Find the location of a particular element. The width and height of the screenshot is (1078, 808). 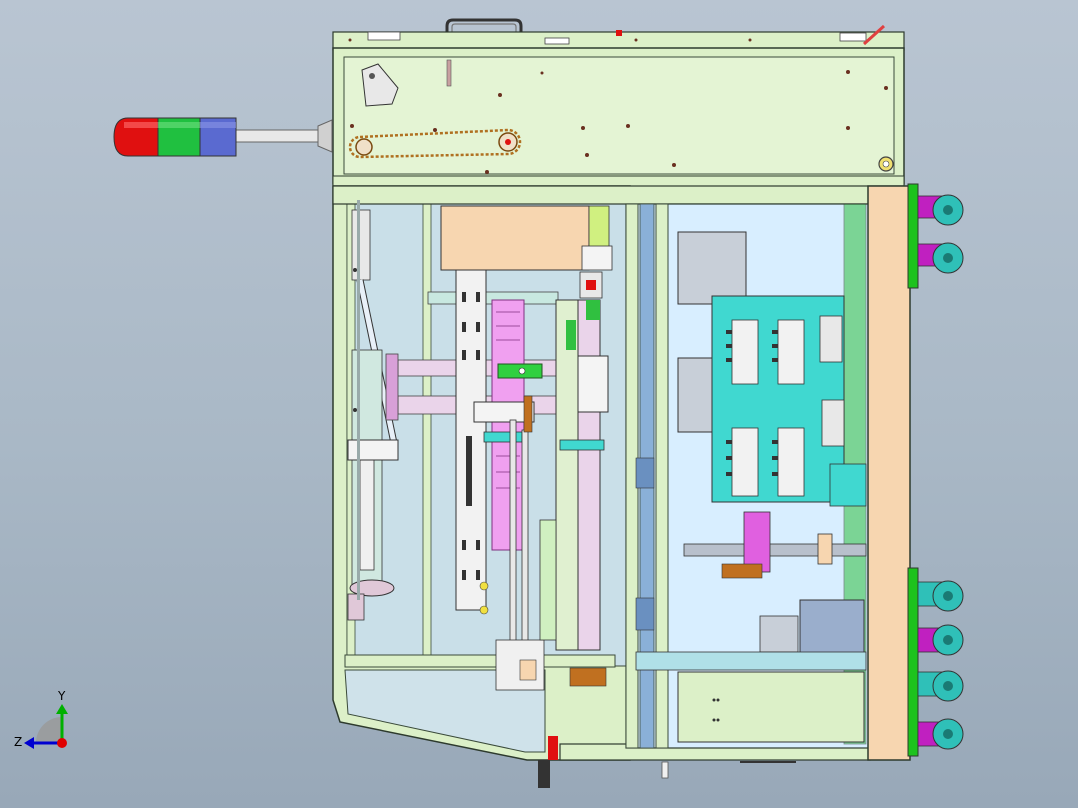

coordinate-axis-icon: Y Z is located at coordinates (41, 719).